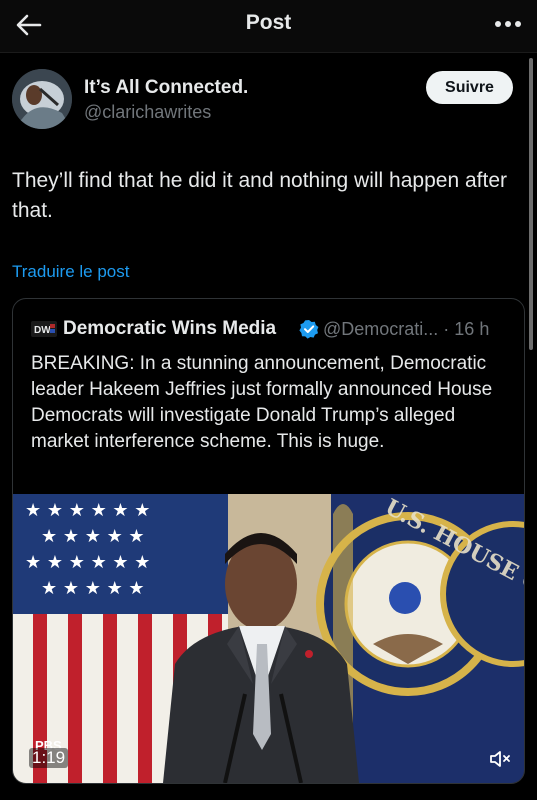 The width and height of the screenshot is (537, 800). Describe the element at coordinates (531, 204) in the screenshot. I see `scrollbar` at that location.